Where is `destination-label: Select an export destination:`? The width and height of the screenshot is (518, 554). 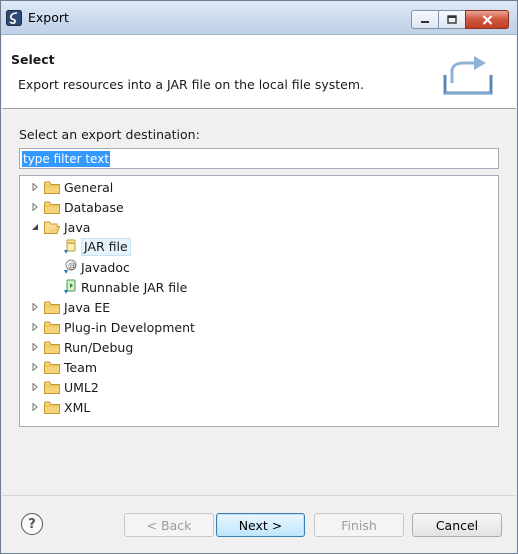 destination-label: Select an export destination: is located at coordinates (109, 134).